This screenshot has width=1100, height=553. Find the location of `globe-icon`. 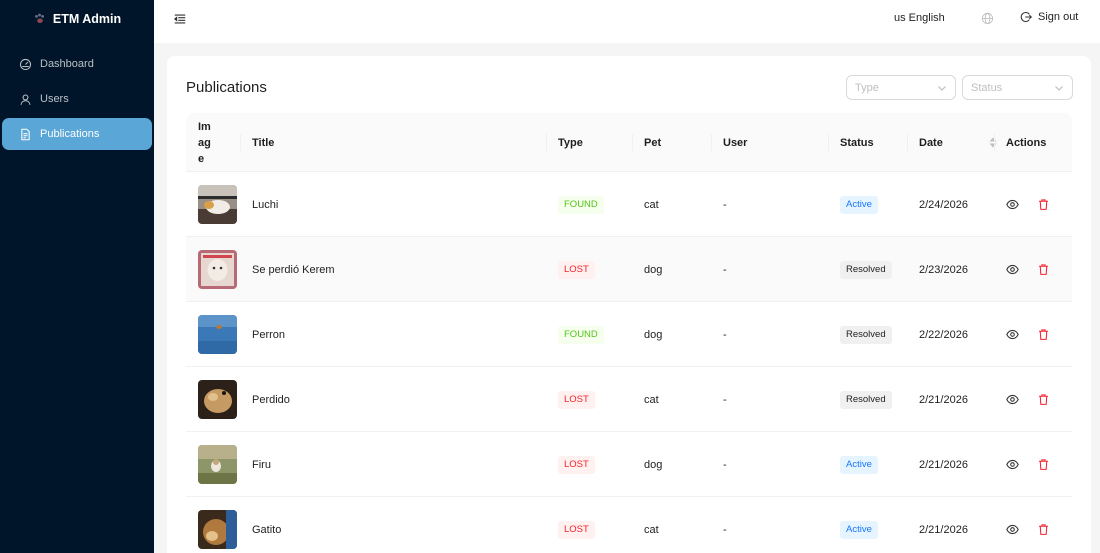

globe-icon is located at coordinates (987, 18).